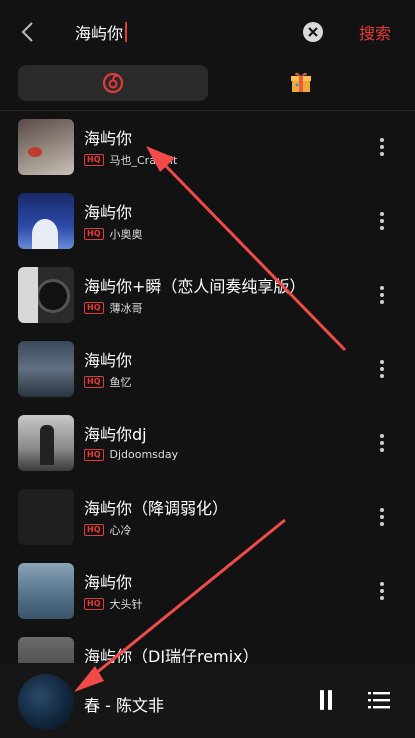 The height and width of the screenshot is (738, 415). I want to click on artist-name: 鱼忆, so click(120, 382).